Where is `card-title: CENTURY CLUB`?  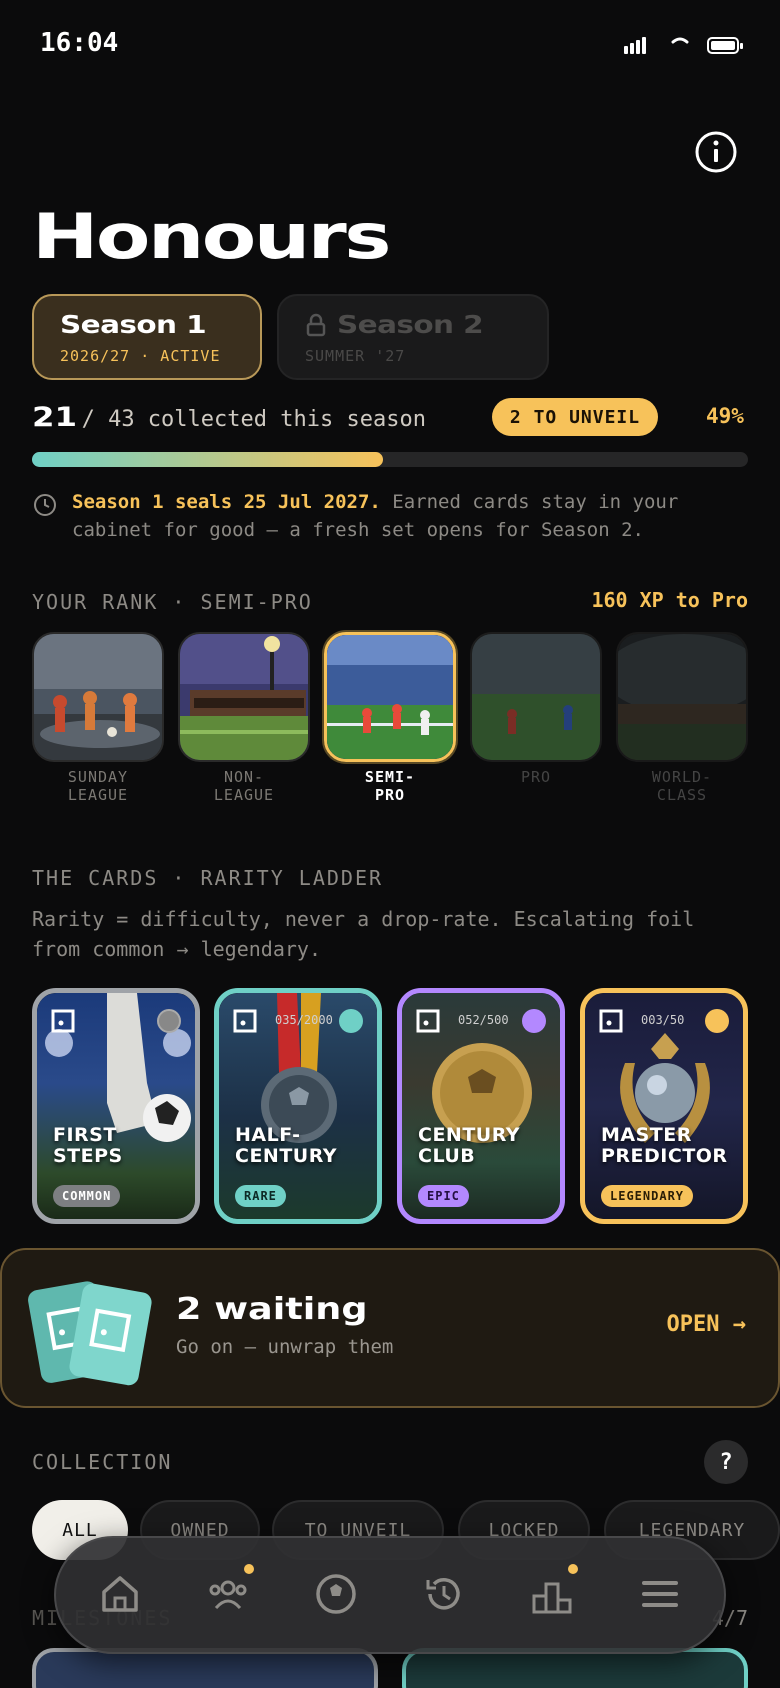 card-title: CENTURY CLUB is located at coordinates (469, 1145).